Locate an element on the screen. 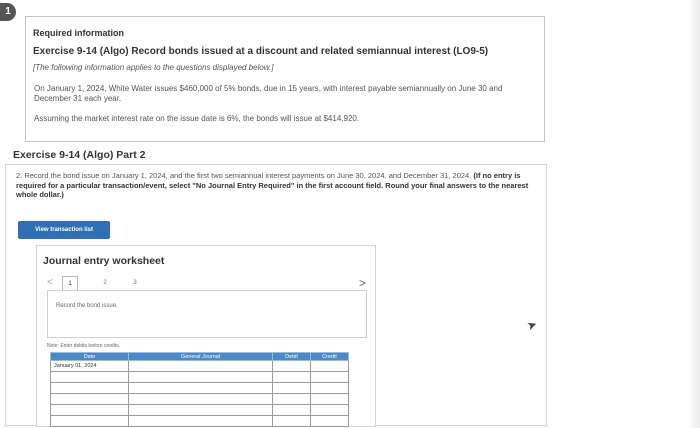  next-arrow-icon: > is located at coordinates (362, 283).